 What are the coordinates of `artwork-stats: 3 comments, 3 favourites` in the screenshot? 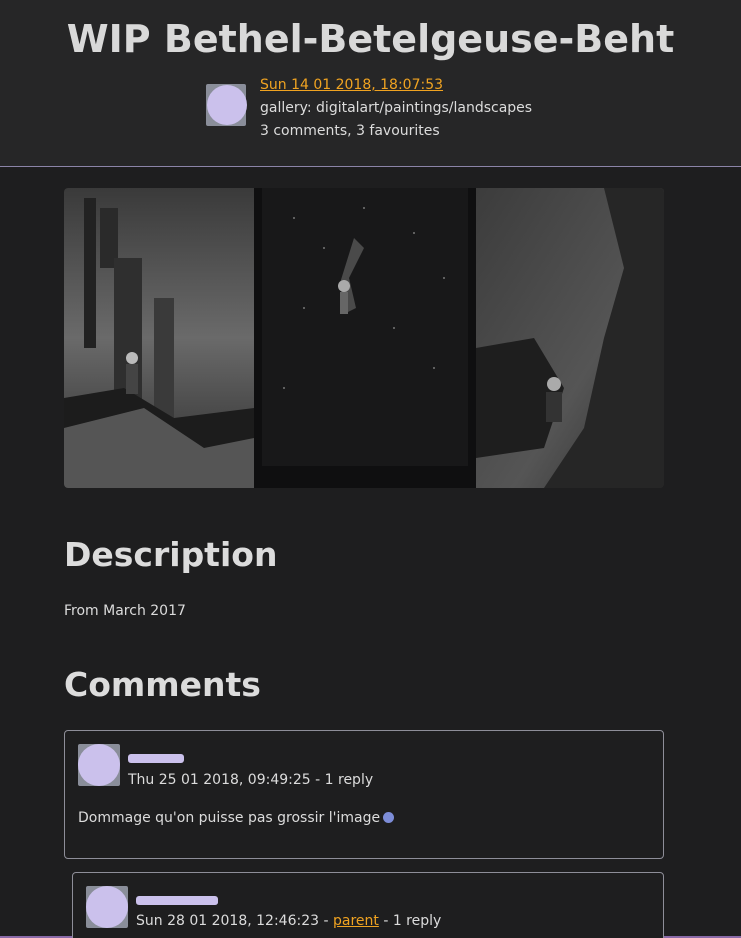 It's located at (350, 131).